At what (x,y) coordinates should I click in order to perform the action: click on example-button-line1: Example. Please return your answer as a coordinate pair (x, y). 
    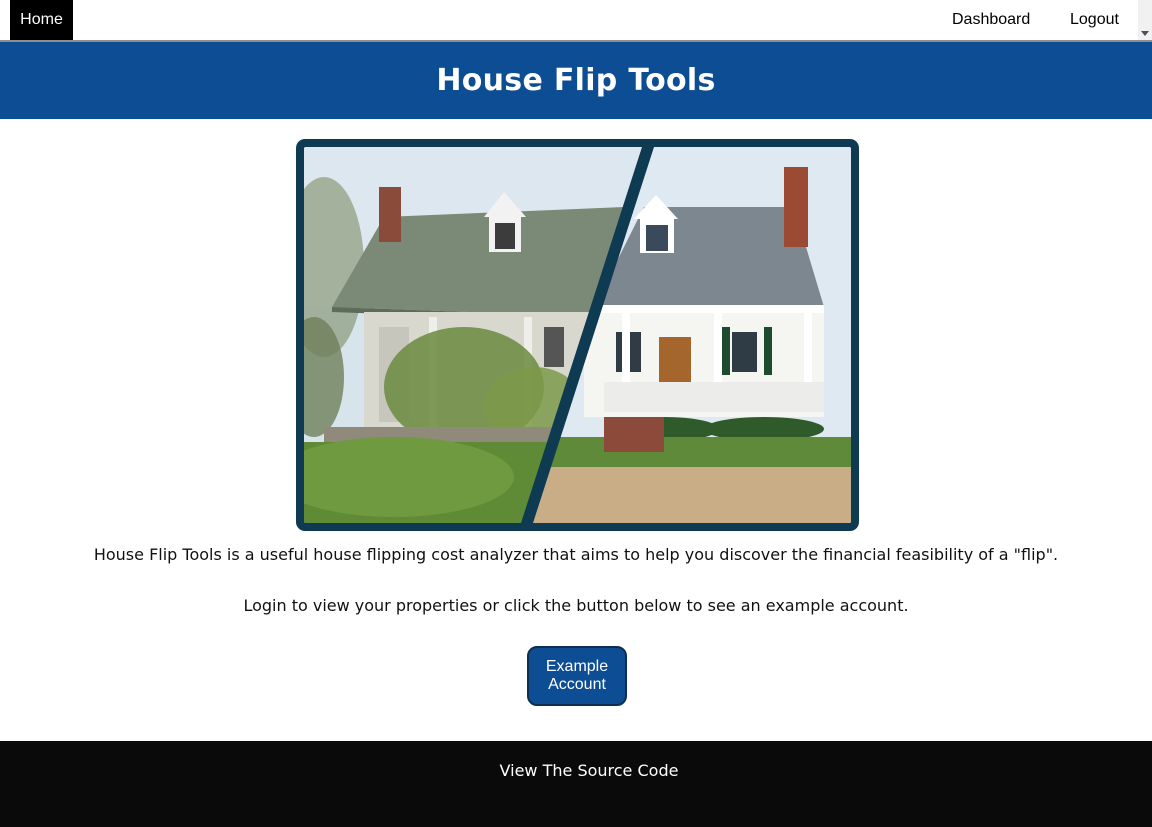
    Looking at the image, I should click on (577, 666).